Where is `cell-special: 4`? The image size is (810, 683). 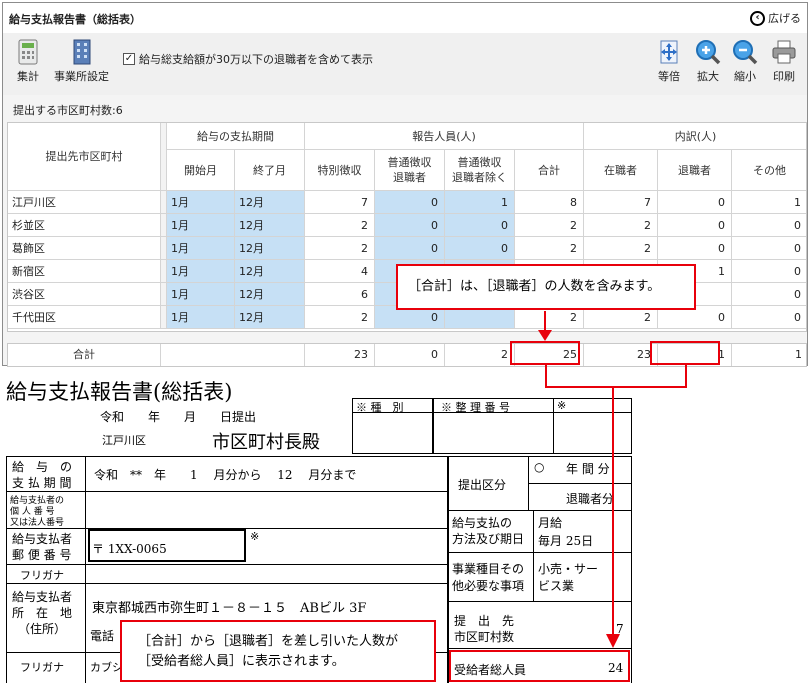
cell-special: 4 is located at coordinates (340, 271).